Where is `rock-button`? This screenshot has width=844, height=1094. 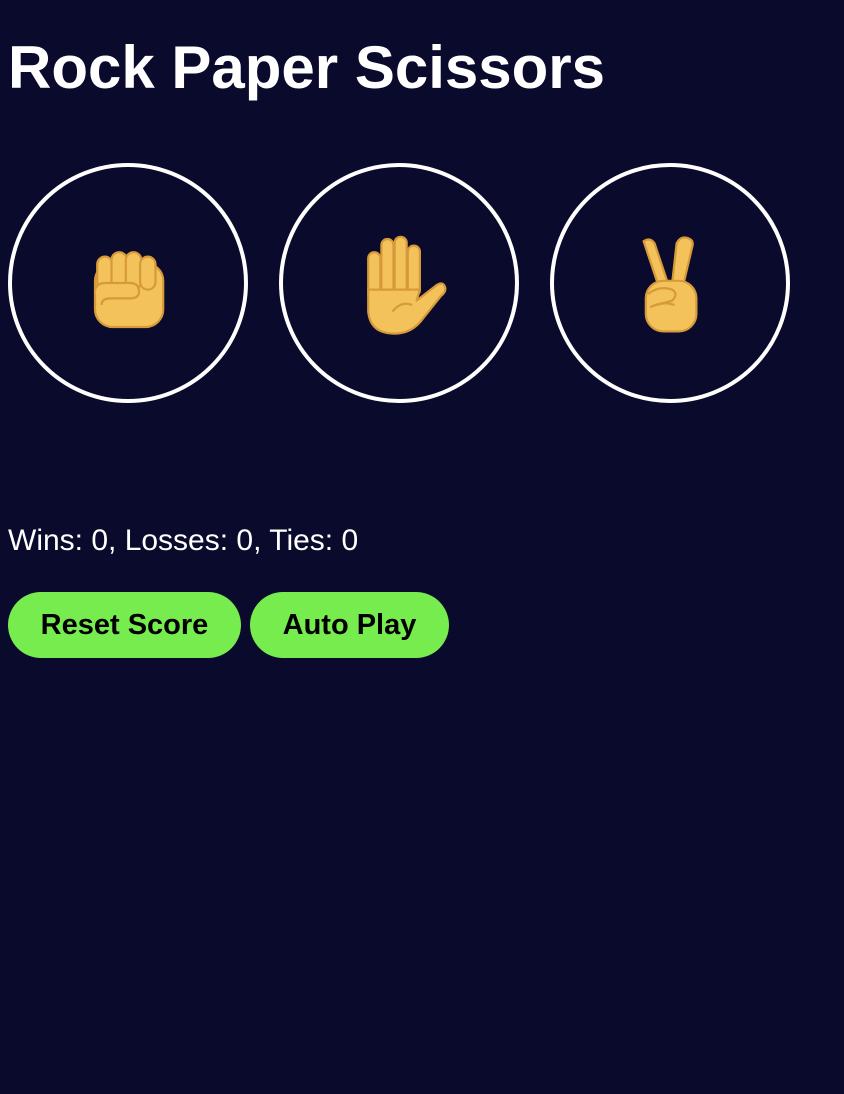
rock-button is located at coordinates (128, 283).